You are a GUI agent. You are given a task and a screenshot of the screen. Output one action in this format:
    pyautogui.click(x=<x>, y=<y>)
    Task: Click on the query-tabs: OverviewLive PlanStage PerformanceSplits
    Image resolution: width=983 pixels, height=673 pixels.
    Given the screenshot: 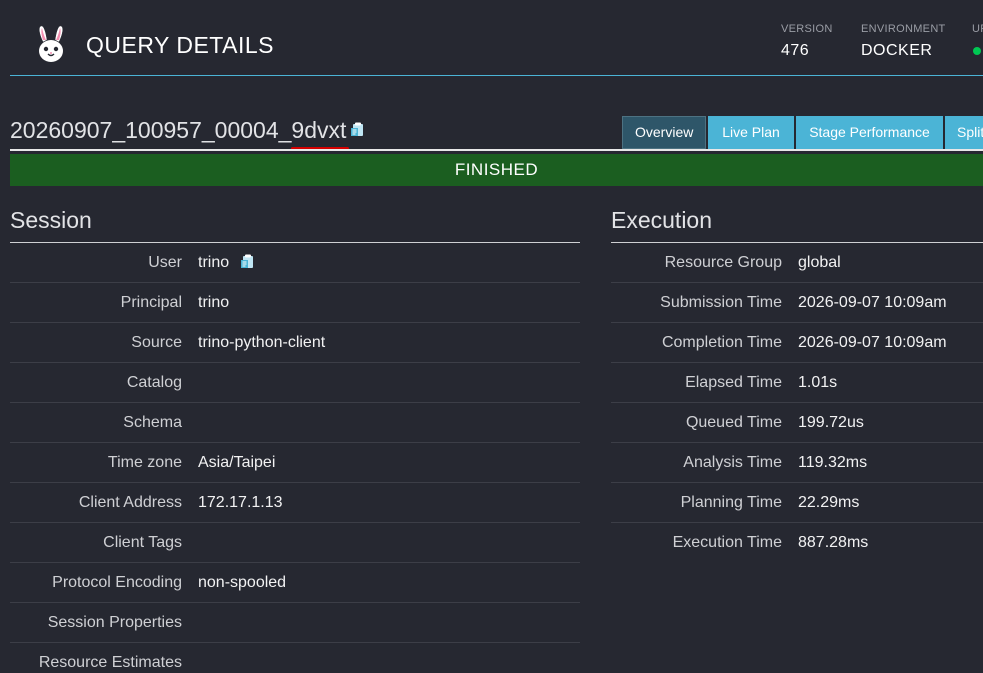 What is the action you would take?
    pyautogui.click(x=802, y=132)
    